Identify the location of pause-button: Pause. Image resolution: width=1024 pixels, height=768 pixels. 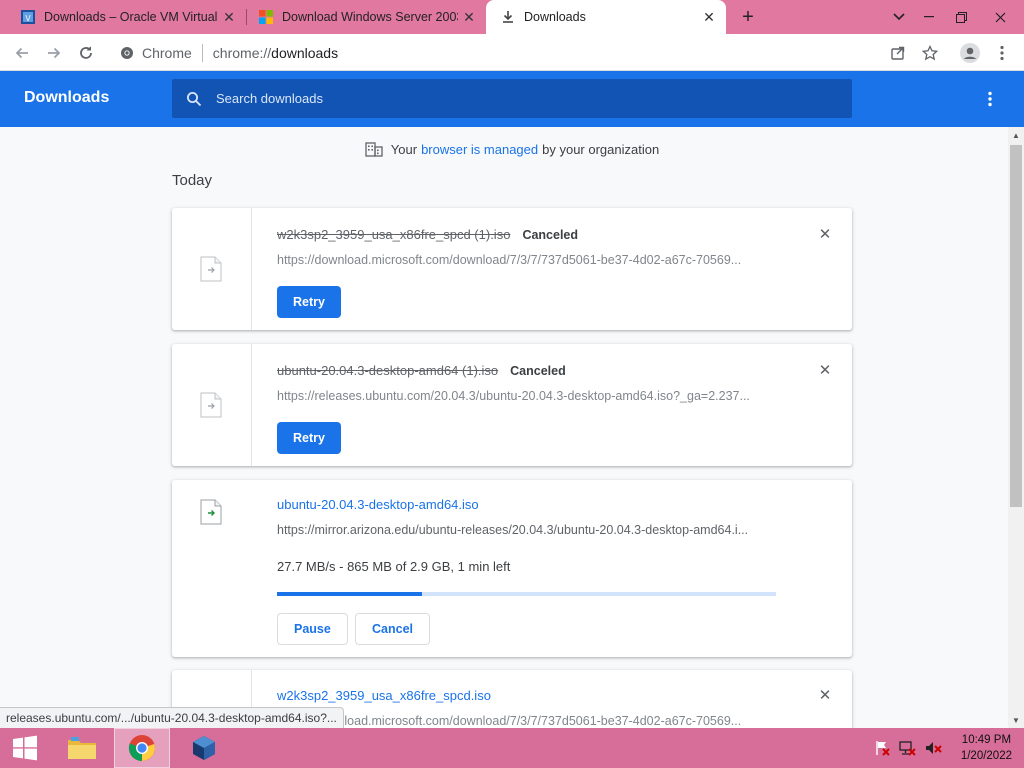
(312, 629).